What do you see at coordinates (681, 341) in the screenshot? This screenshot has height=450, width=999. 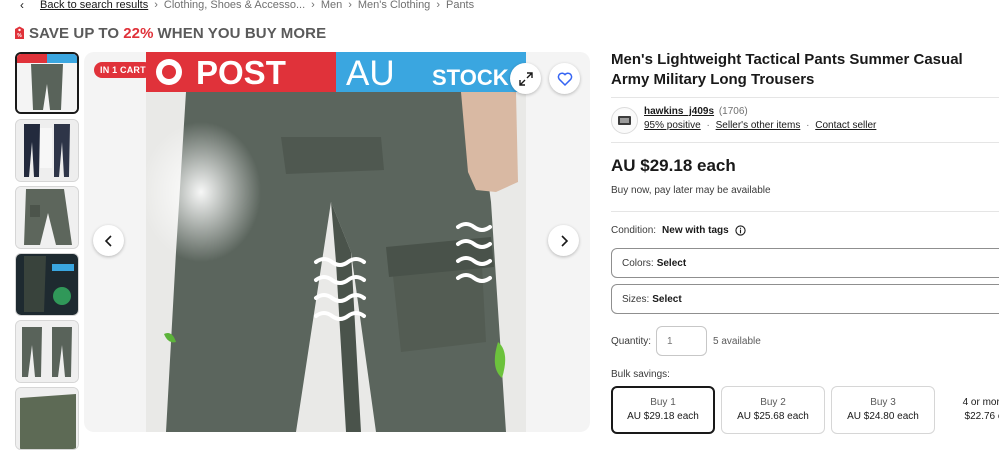 I see `quantity-input` at bounding box center [681, 341].